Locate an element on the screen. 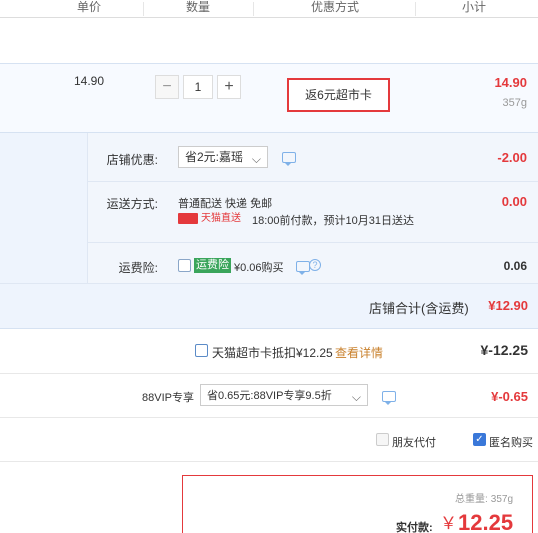 The image size is (538, 533). anonymous-checkbox: ✓ is located at coordinates (479, 439).